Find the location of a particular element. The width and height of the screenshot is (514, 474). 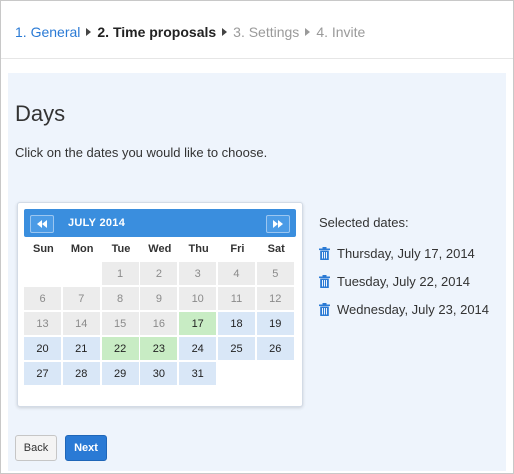

weekday-label: Sun is located at coordinates (43, 249).